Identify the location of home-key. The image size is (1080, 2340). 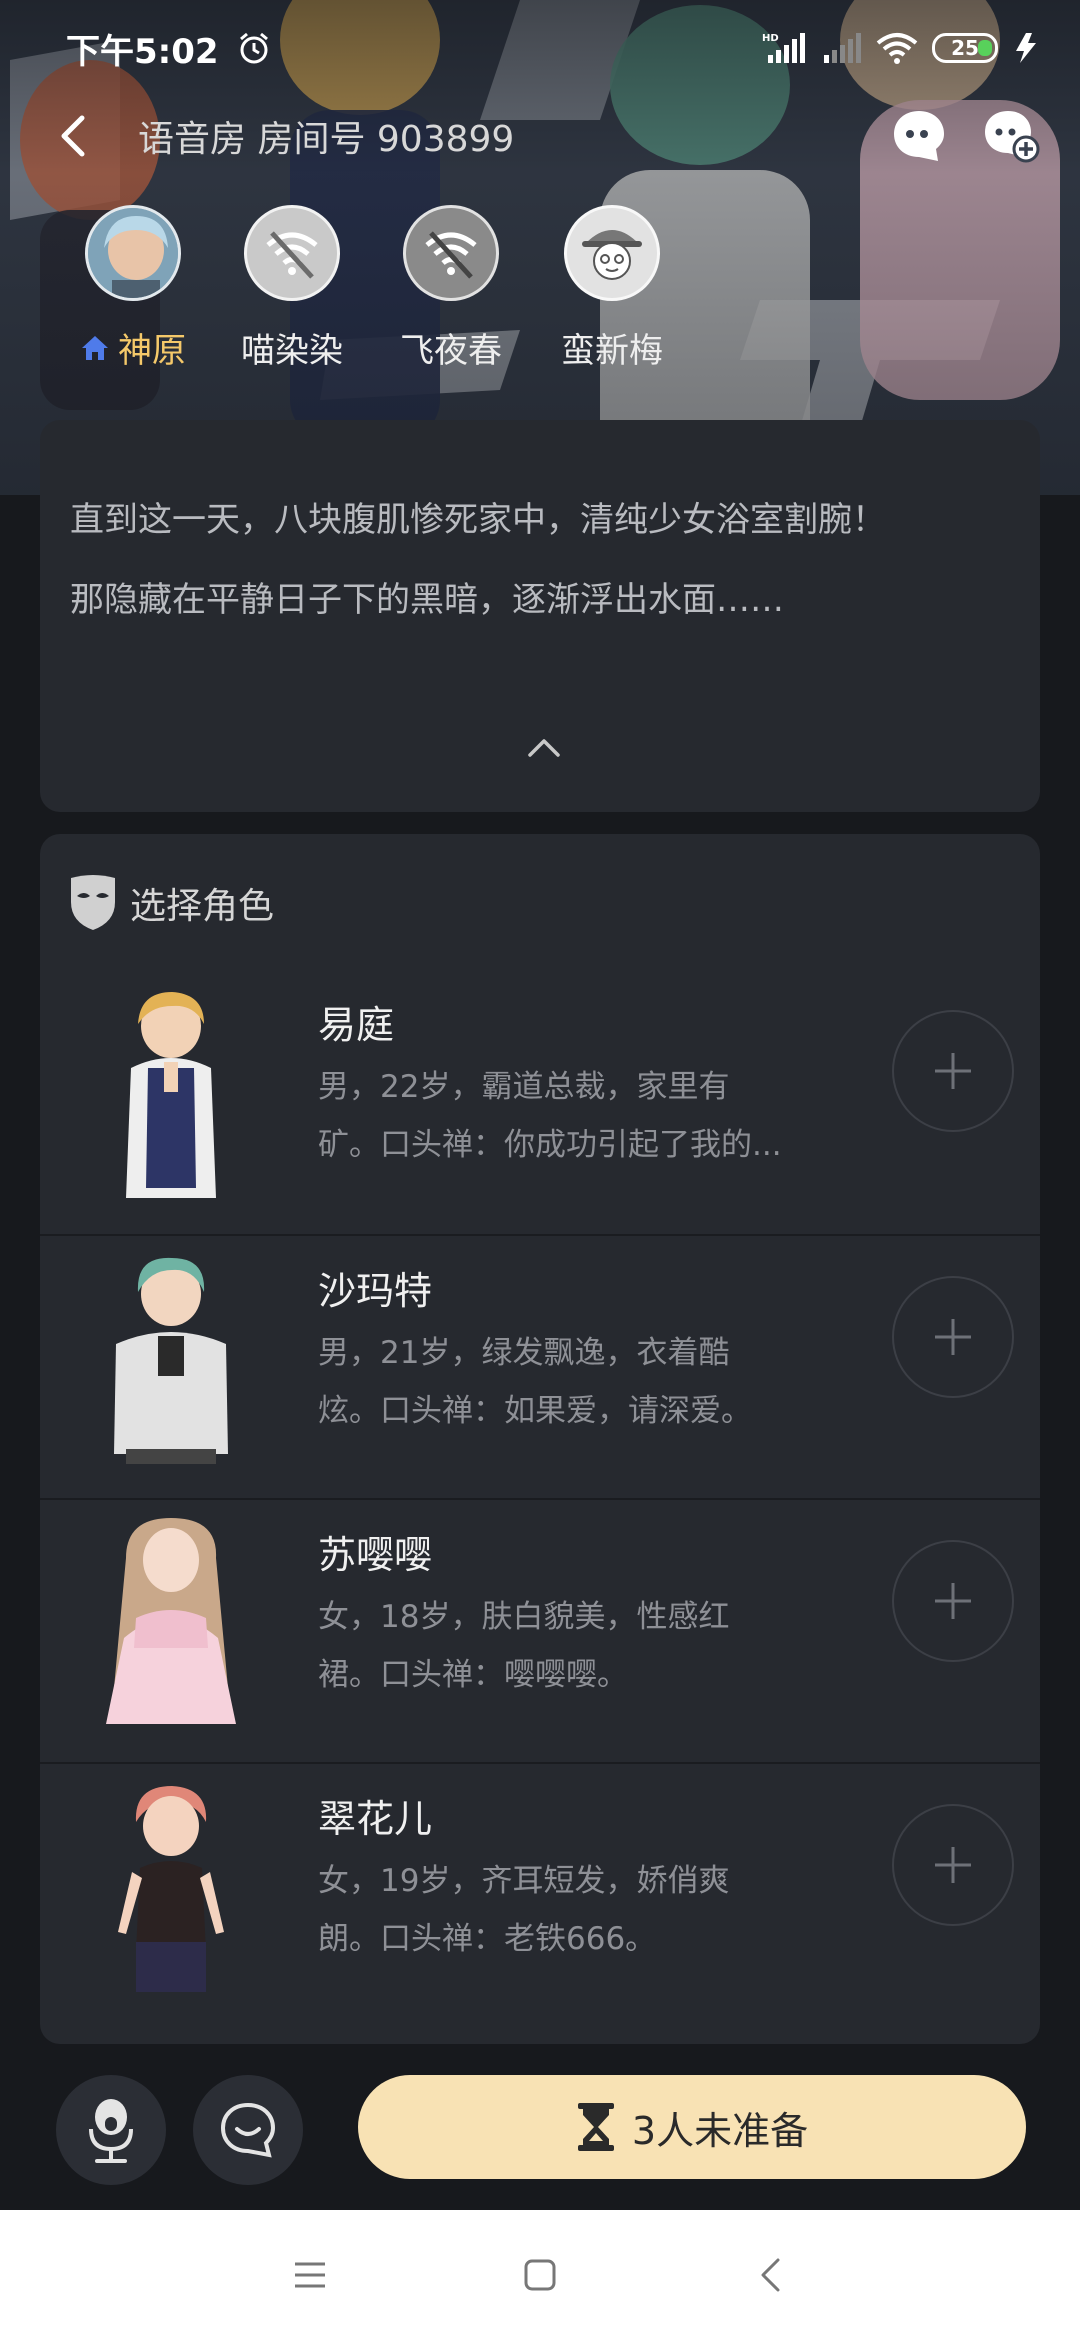
(540, 2275).